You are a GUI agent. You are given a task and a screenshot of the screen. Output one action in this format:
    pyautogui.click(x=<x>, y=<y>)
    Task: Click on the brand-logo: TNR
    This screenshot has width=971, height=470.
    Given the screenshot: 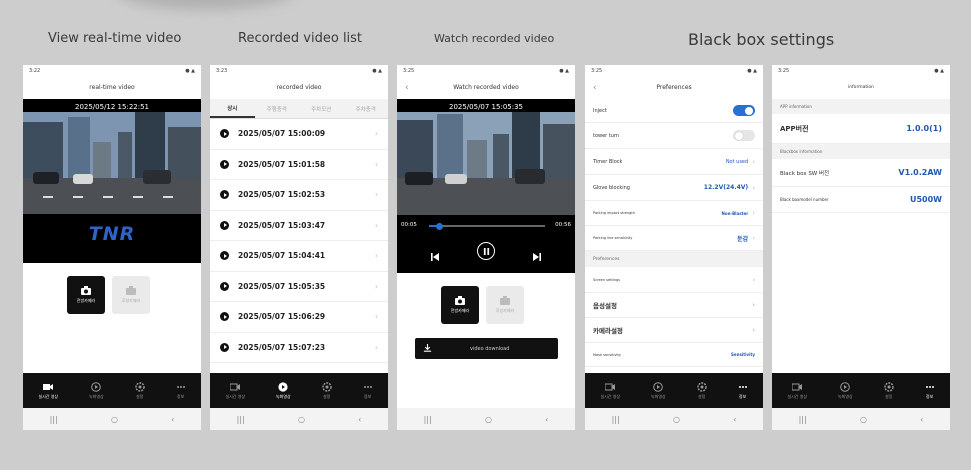 What is the action you would take?
    pyautogui.click(x=112, y=234)
    